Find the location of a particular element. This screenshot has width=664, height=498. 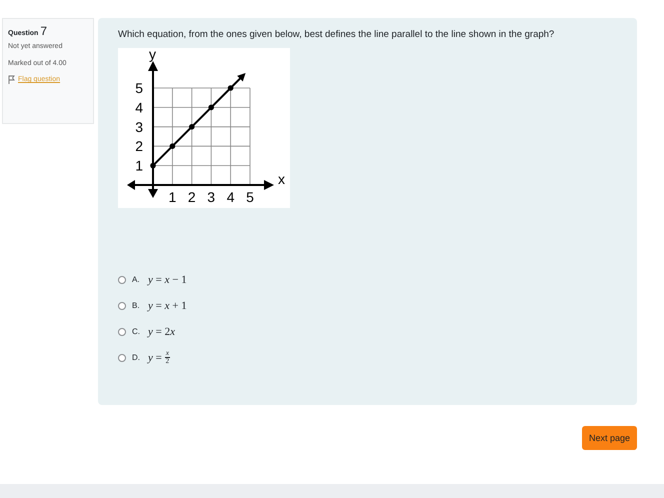

option-equation: y = is located at coordinates (155, 358).